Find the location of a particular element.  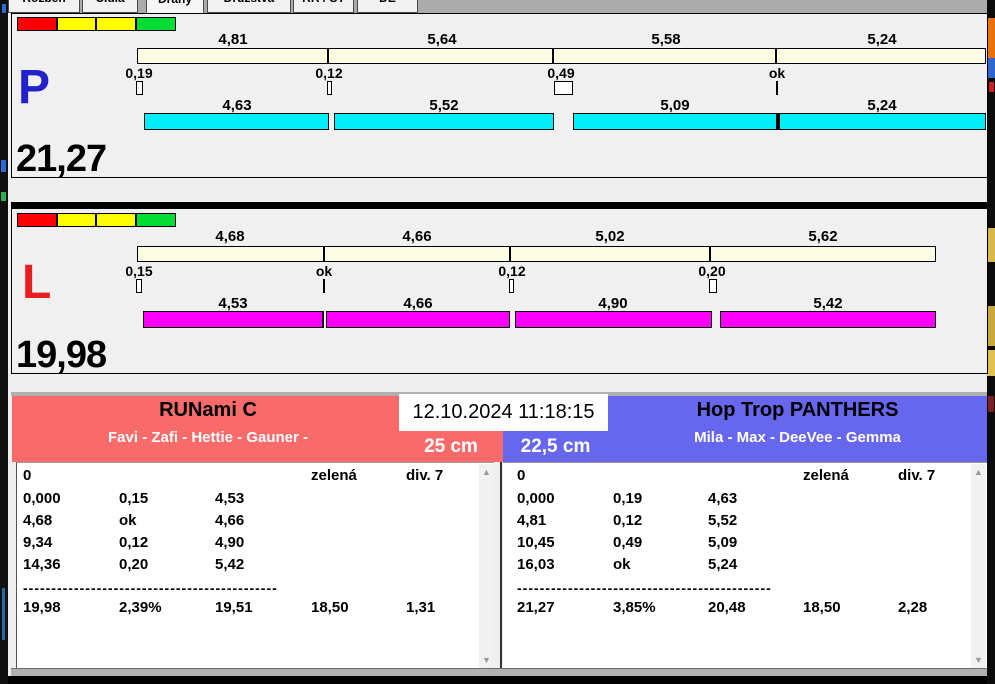

run-time: 4,63 is located at coordinates (237, 105).